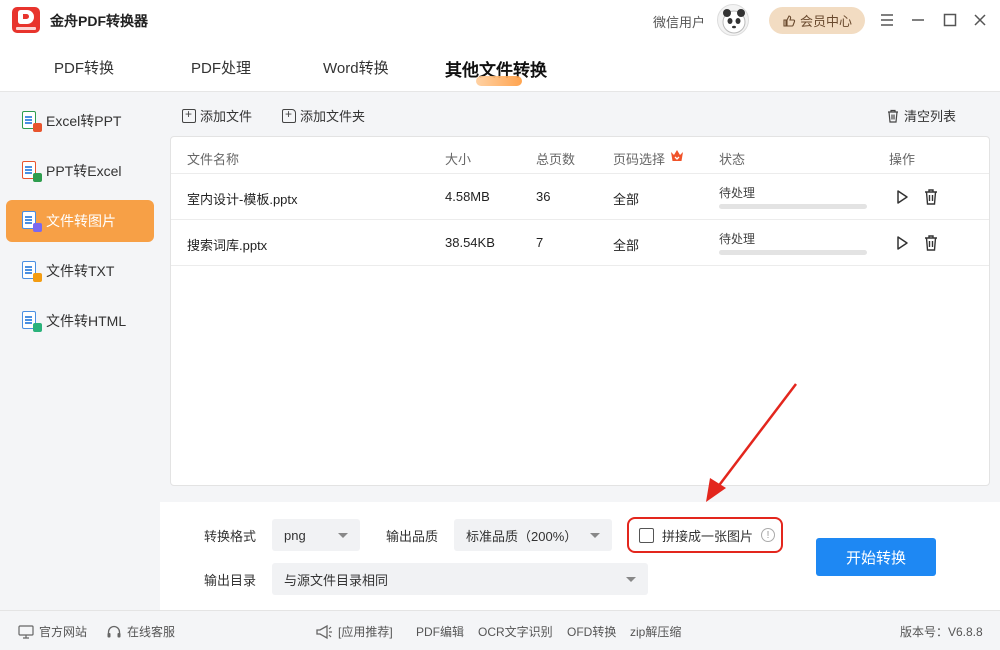 The width and height of the screenshot is (1000, 650). What do you see at coordinates (86, 321) in the screenshot?
I see `sidebar-item-label: 文件转HTML` at bounding box center [86, 321].